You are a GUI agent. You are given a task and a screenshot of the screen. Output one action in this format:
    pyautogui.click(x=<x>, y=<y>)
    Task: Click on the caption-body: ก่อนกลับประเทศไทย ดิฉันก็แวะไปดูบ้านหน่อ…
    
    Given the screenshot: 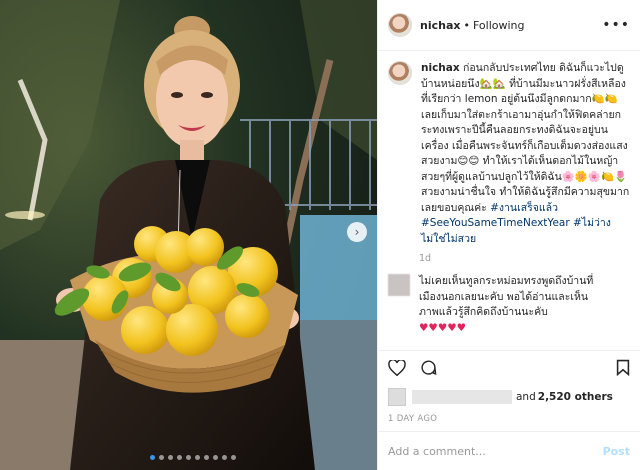 What is the action you would take?
    pyautogui.click(x=525, y=138)
    